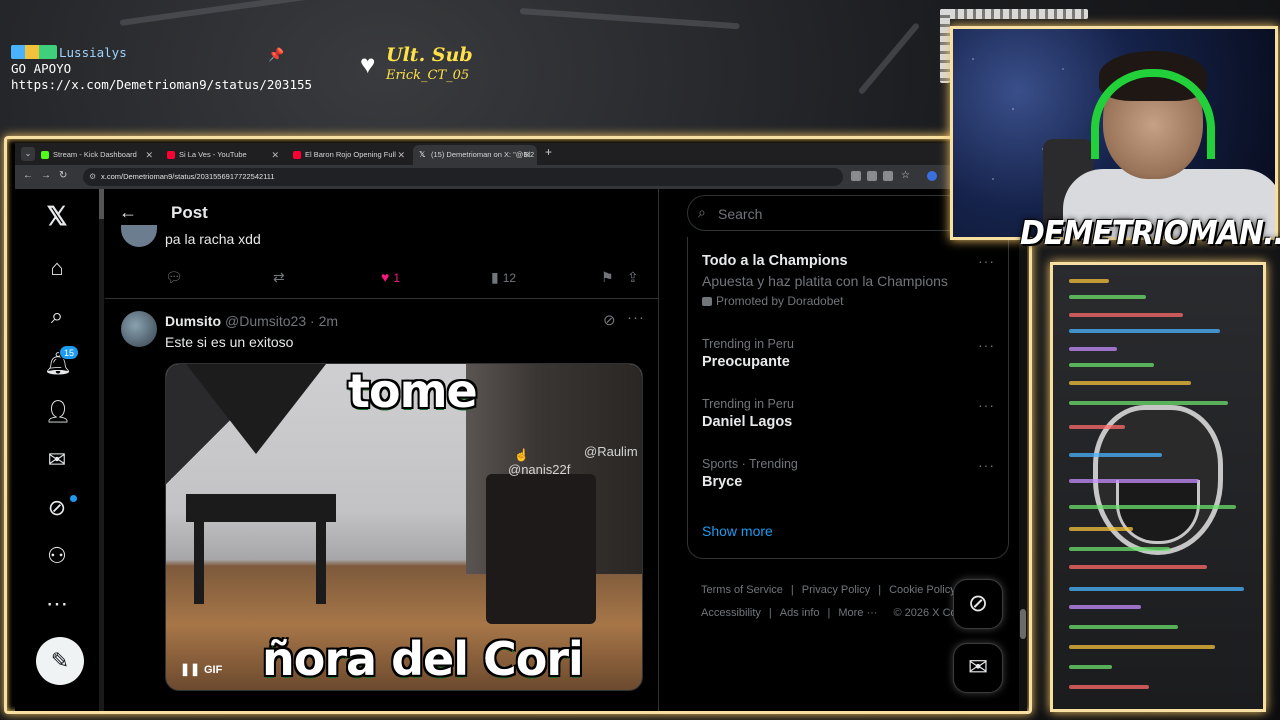 This screenshot has width=1280, height=720. What do you see at coordinates (28, 154) in the screenshot?
I see `tab-search-icon: ⌄` at bounding box center [28, 154].